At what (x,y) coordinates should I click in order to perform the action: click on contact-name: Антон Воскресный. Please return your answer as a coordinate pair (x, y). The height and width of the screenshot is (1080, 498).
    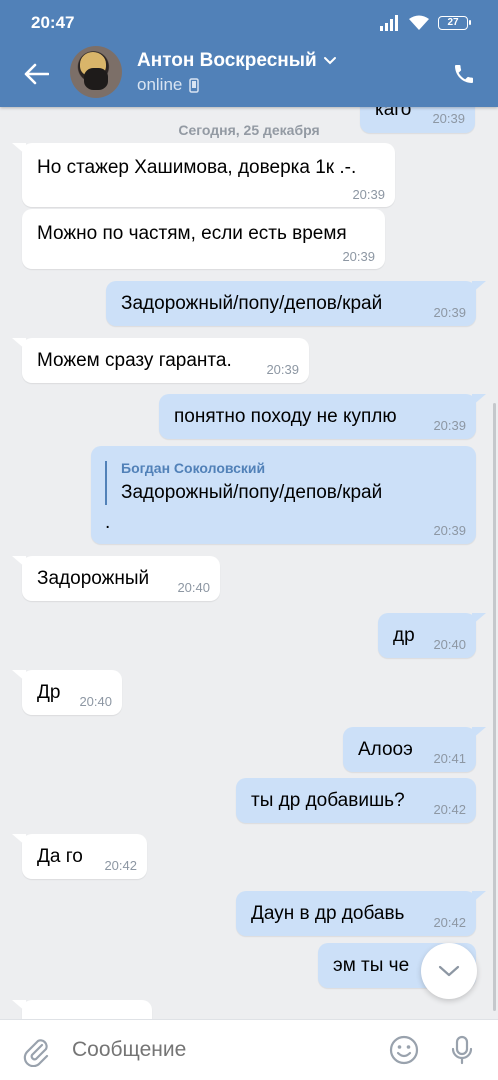
    Looking at the image, I should click on (237, 61).